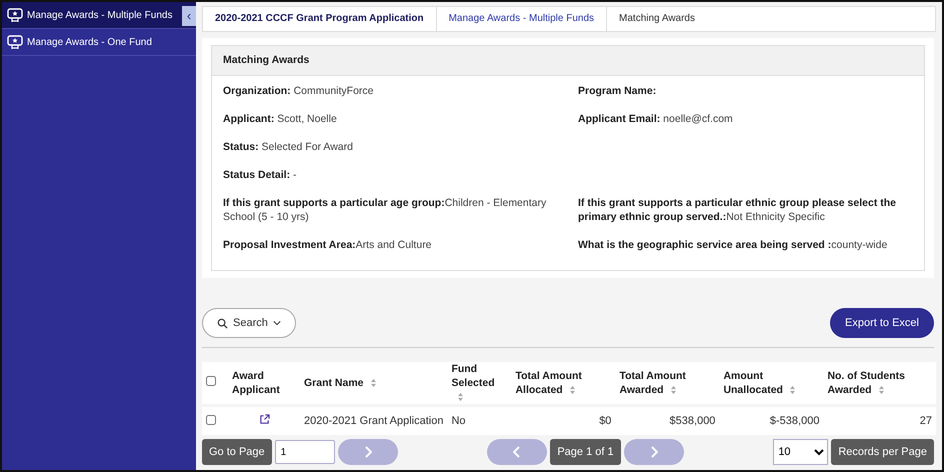 The image size is (944, 472). I want to click on row-checkbox, so click(211, 419).